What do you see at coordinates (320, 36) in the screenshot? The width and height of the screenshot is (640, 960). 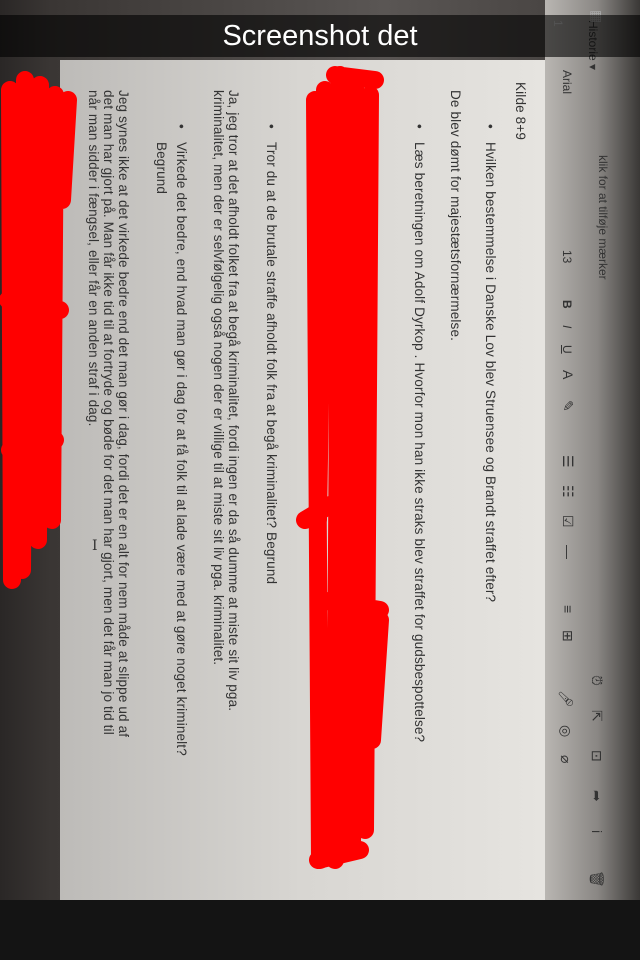 I see `snap-caption: Screenshot det` at bounding box center [320, 36].